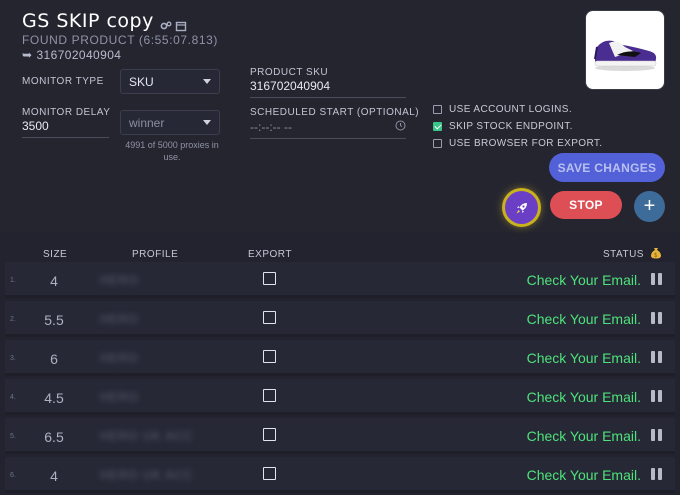 This screenshot has height=495, width=680. I want to click on found-sku-value: 316702040904, so click(79, 55).